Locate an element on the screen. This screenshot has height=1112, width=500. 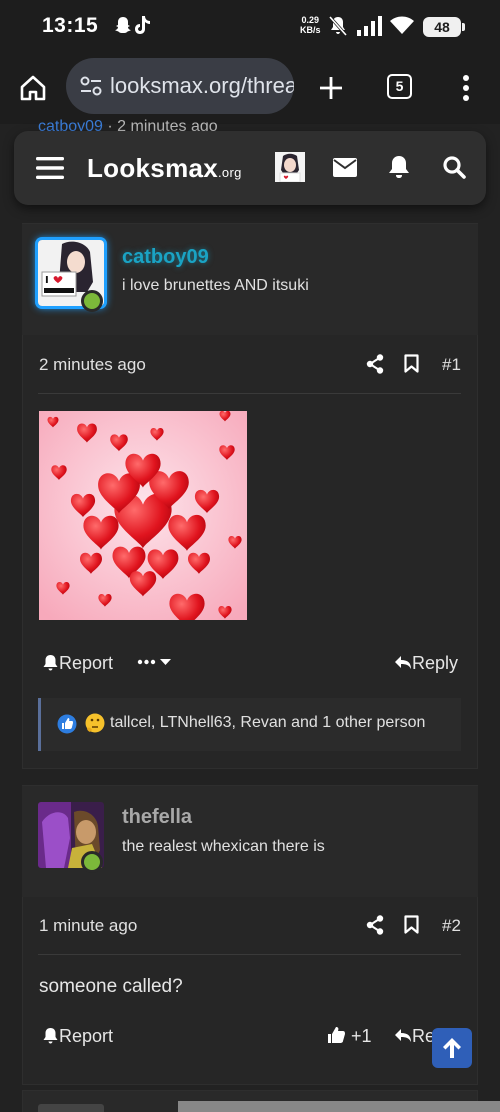
battery-indicator: 48 is located at coordinates (444, 27).